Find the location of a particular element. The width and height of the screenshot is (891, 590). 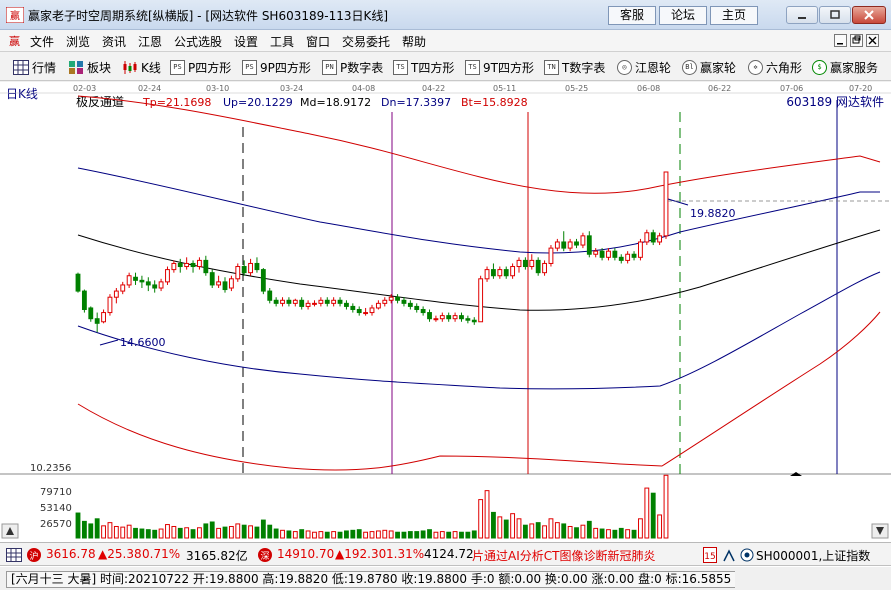

toolbar-9t-square-button: TS 9T四方形 is located at coordinates (499, 67).